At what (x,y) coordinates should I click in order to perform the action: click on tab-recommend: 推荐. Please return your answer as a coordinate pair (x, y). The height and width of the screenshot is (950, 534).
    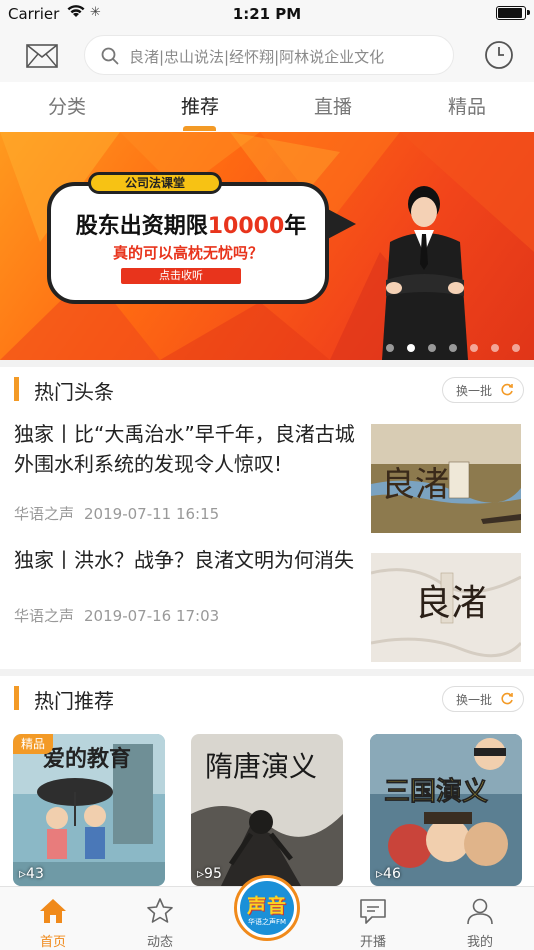
    Looking at the image, I should click on (200, 105).